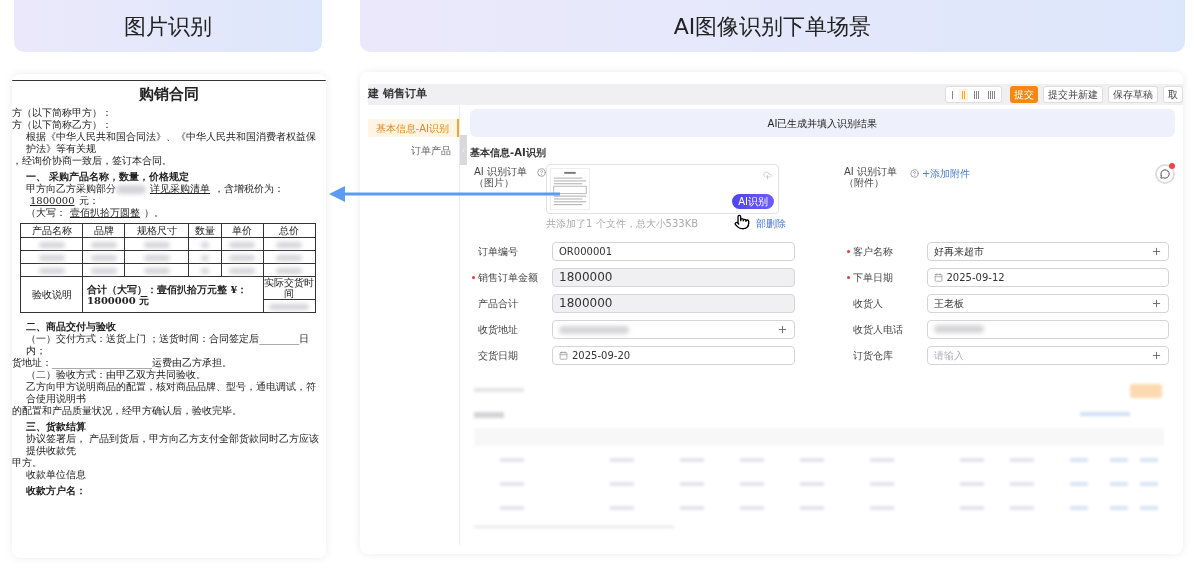 The width and height of the screenshot is (1194, 571). What do you see at coordinates (508, 153) in the screenshot?
I see `section-title: 基本信息-AI识别` at bounding box center [508, 153].